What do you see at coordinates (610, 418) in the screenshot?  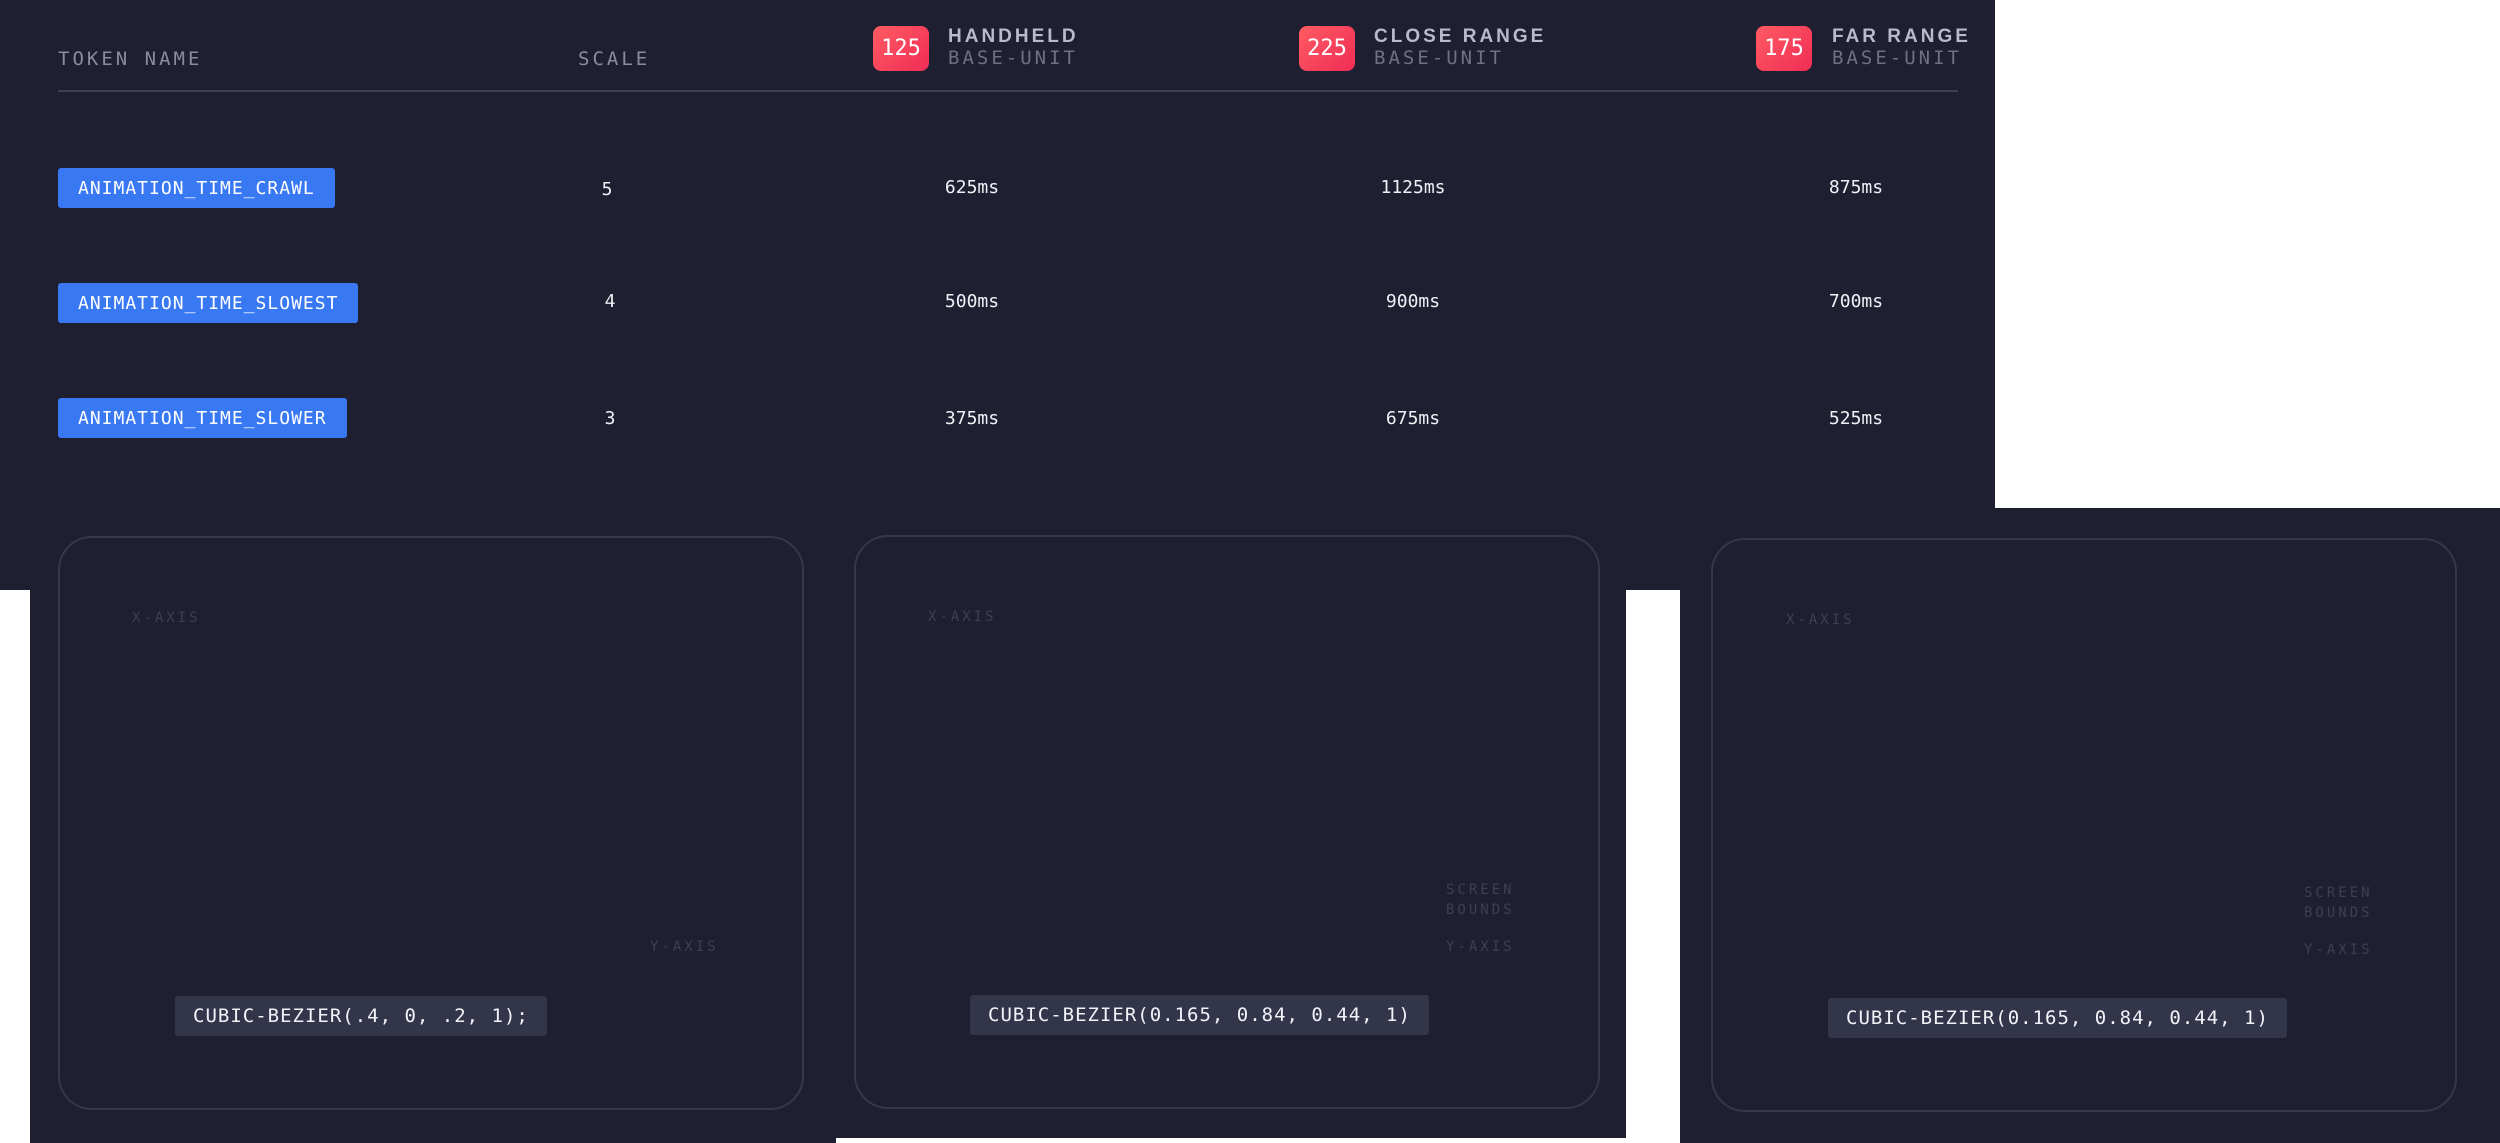 I see `scale-value: 3` at bounding box center [610, 418].